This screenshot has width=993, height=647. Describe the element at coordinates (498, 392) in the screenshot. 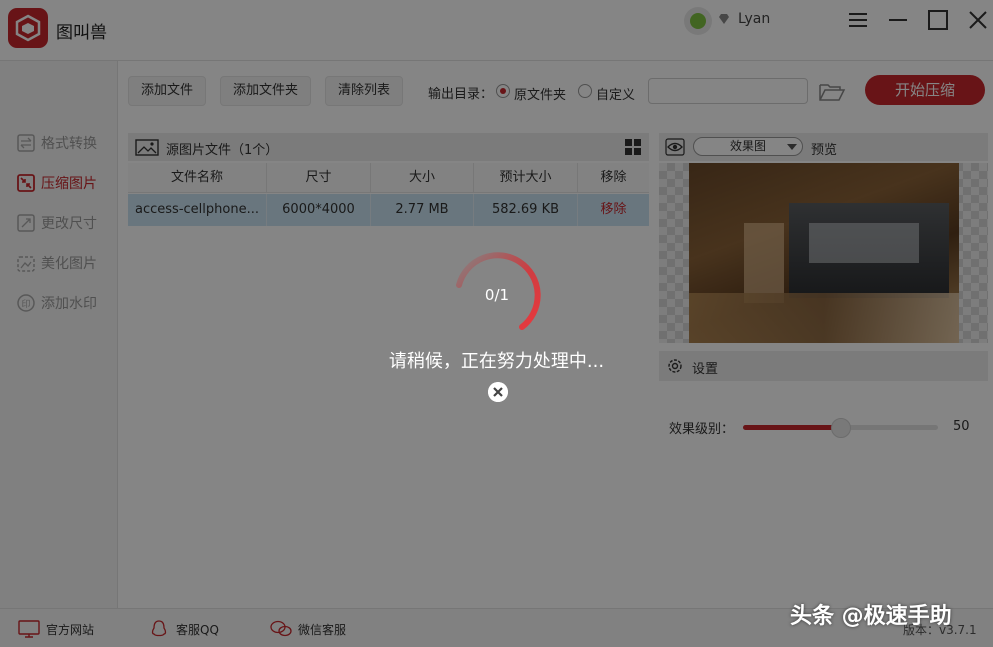

I see `cancel-processing-icon` at that location.